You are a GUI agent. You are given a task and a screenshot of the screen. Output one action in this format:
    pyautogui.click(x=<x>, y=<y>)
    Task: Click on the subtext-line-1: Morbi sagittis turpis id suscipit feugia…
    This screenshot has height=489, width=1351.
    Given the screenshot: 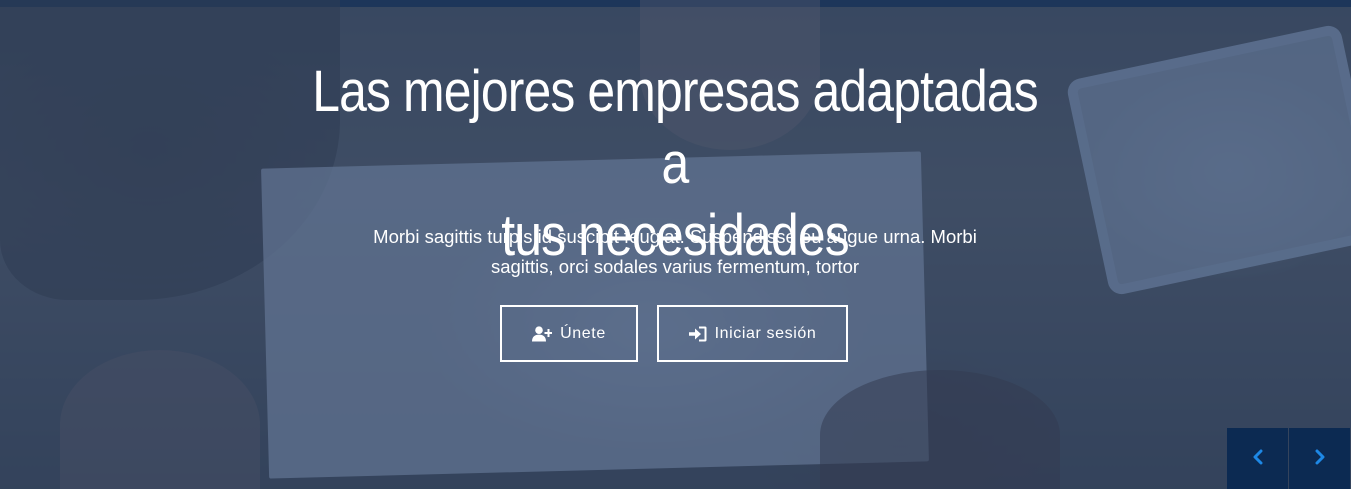 What is the action you would take?
    pyautogui.click(x=675, y=236)
    